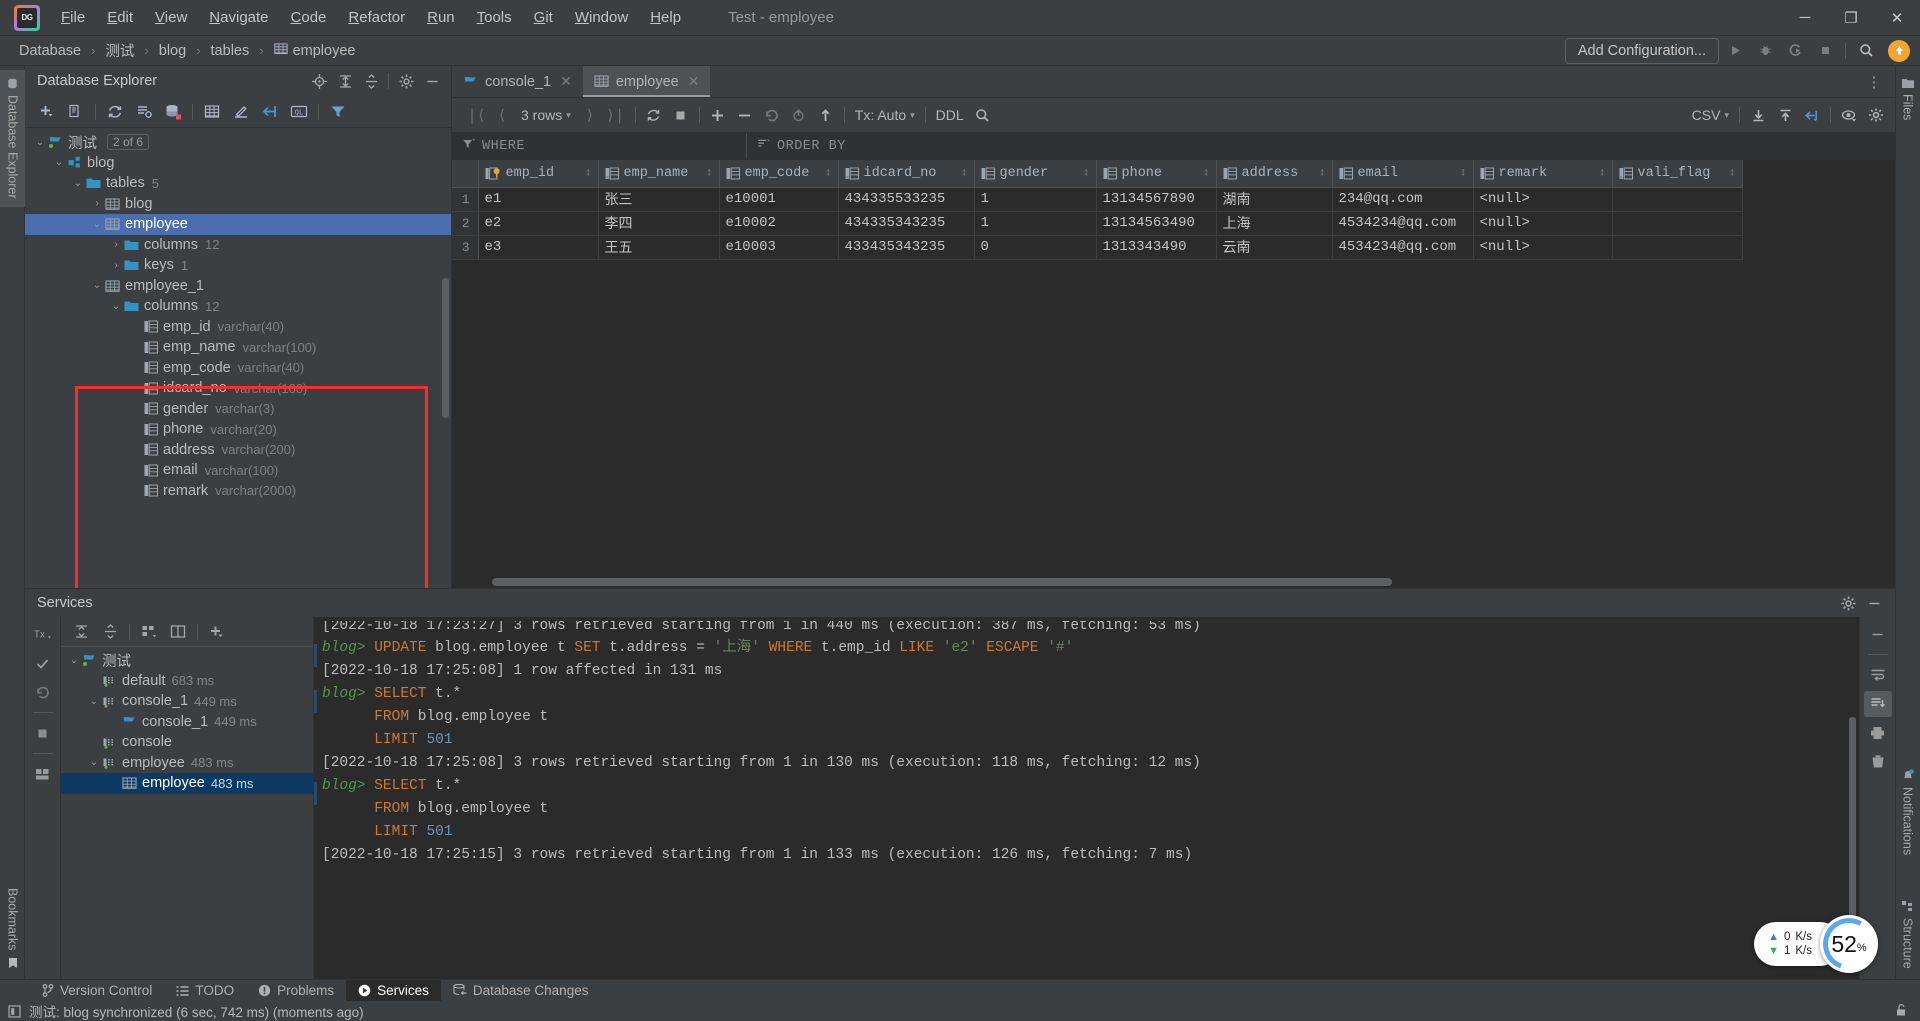 The image size is (1920, 1021). I want to click on breadcrumb-item-测试: 测试, so click(119, 50).